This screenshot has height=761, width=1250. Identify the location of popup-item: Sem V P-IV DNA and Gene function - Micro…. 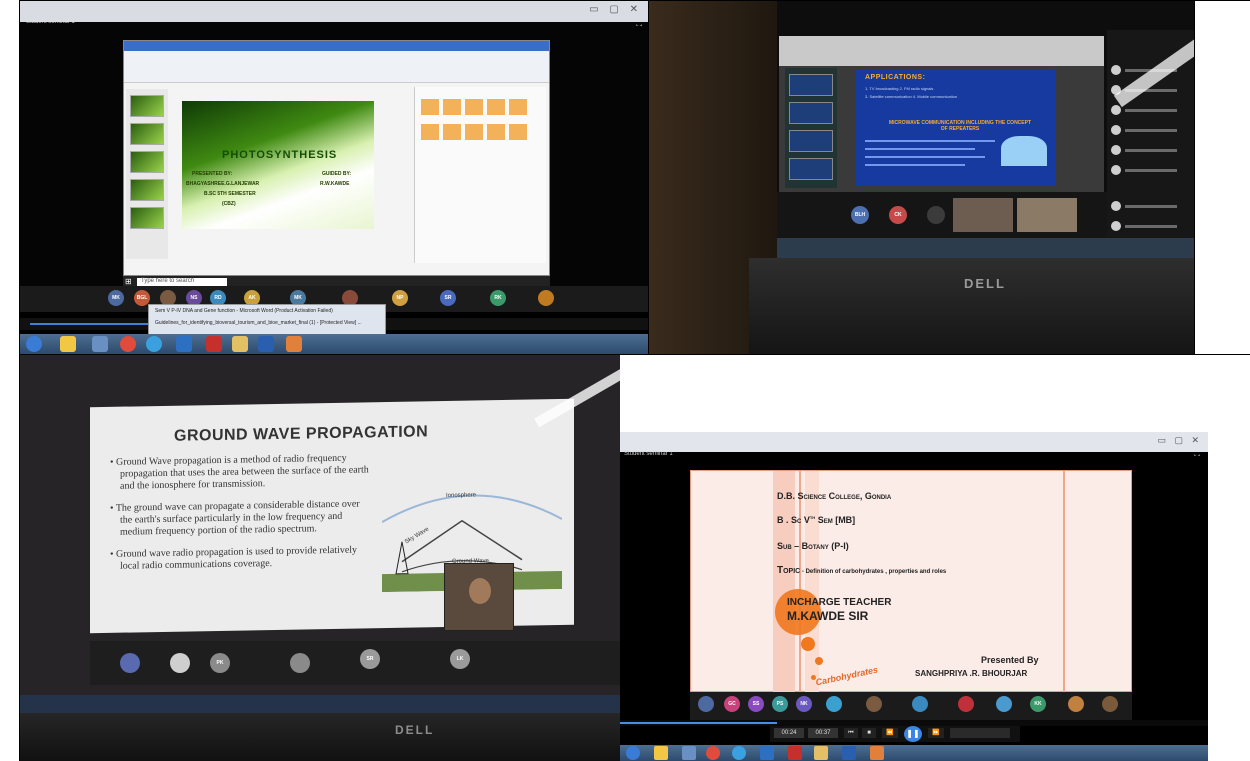
(267, 311).